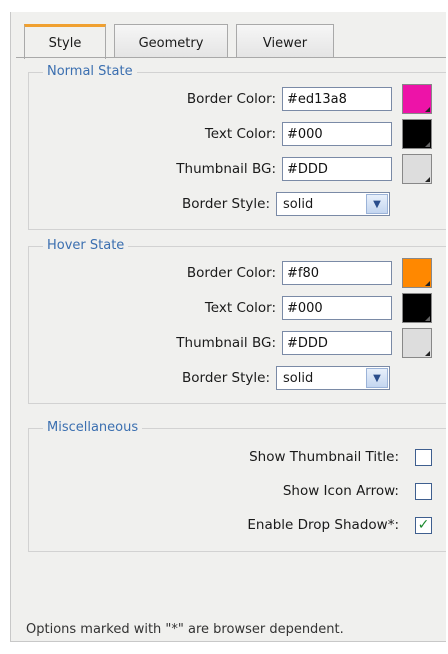 This screenshot has width=448, height=654. What do you see at coordinates (340, 491) in the screenshot?
I see `field-label: Show Icon Arrow:` at bounding box center [340, 491].